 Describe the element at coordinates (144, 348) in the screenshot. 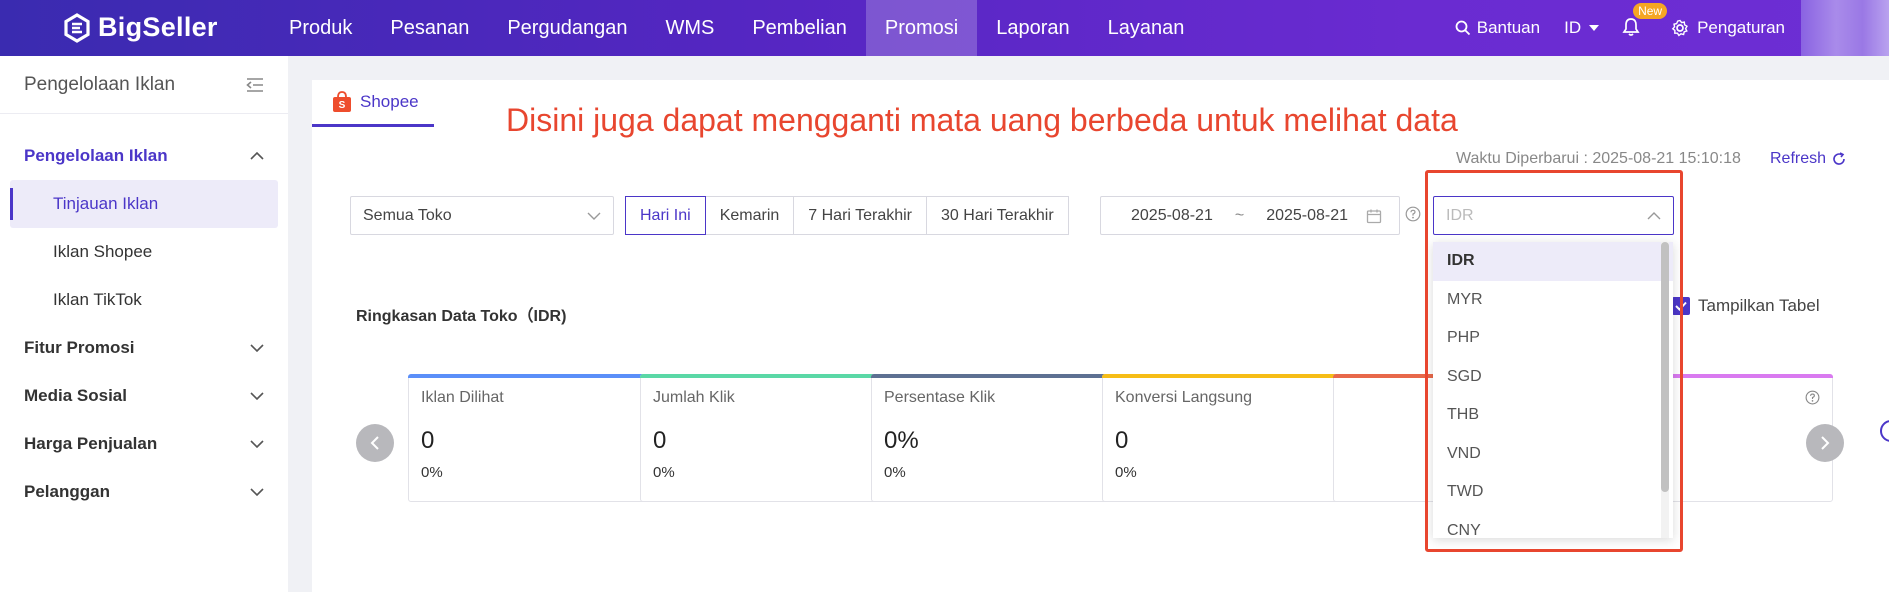

I see `sidebar-group-fitur-promosi: Fitur Promosi` at that location.